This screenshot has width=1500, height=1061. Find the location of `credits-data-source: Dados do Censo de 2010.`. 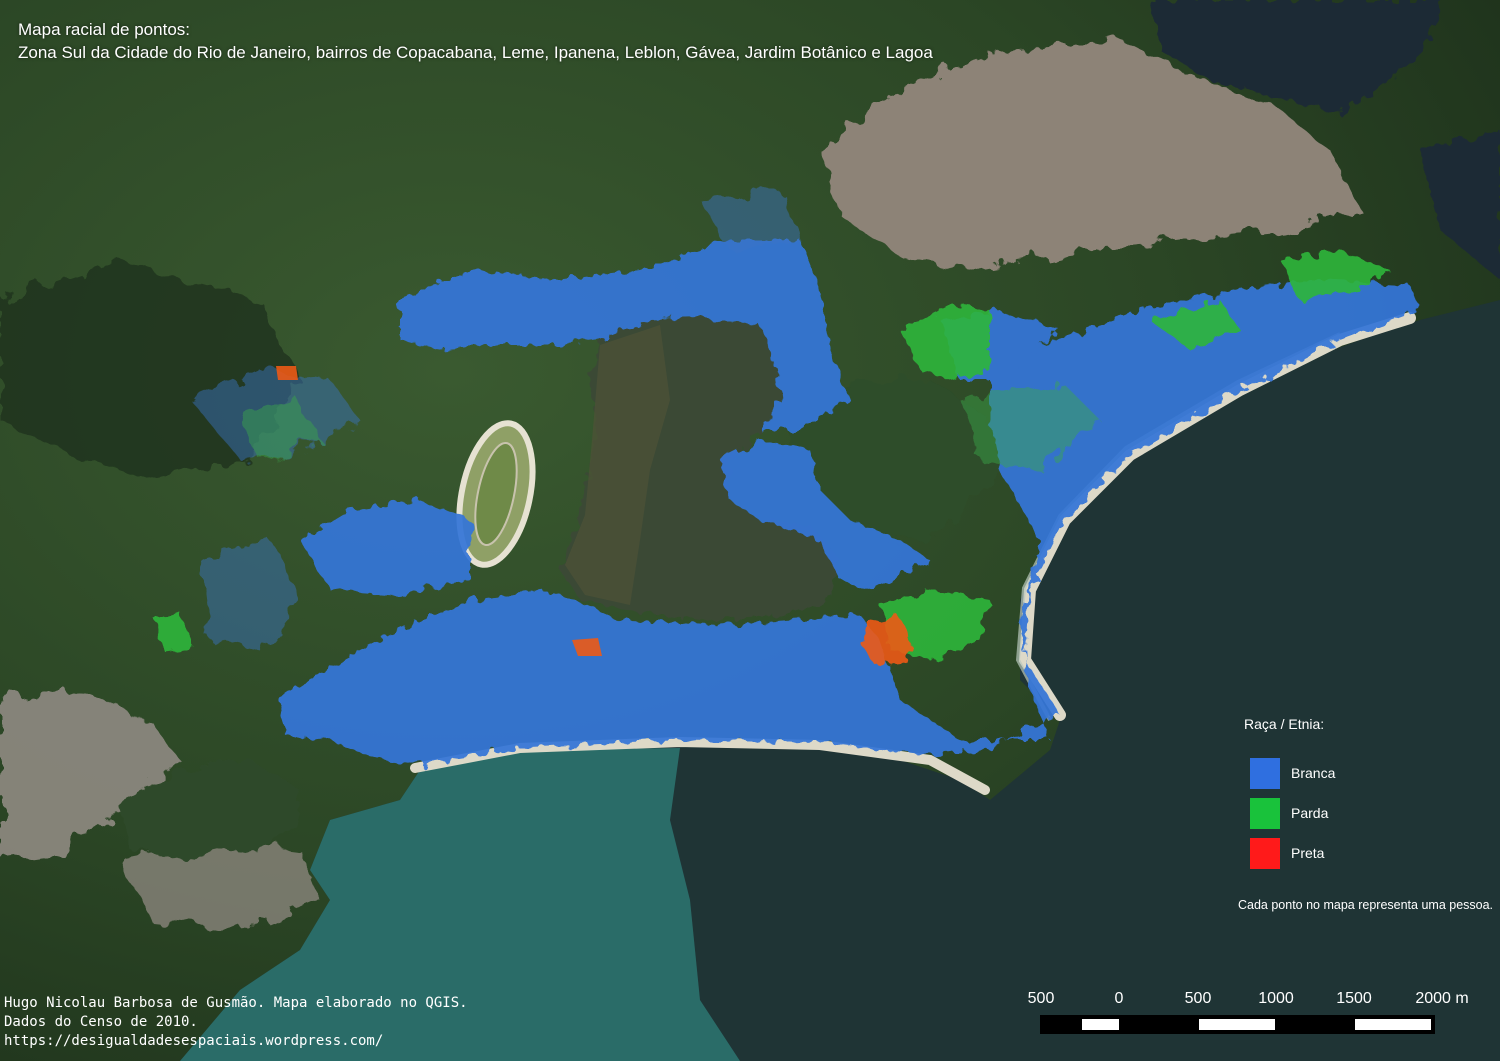

credits-data-source: Dados do Censo de 2010. is located at coordinates (101, 1022).